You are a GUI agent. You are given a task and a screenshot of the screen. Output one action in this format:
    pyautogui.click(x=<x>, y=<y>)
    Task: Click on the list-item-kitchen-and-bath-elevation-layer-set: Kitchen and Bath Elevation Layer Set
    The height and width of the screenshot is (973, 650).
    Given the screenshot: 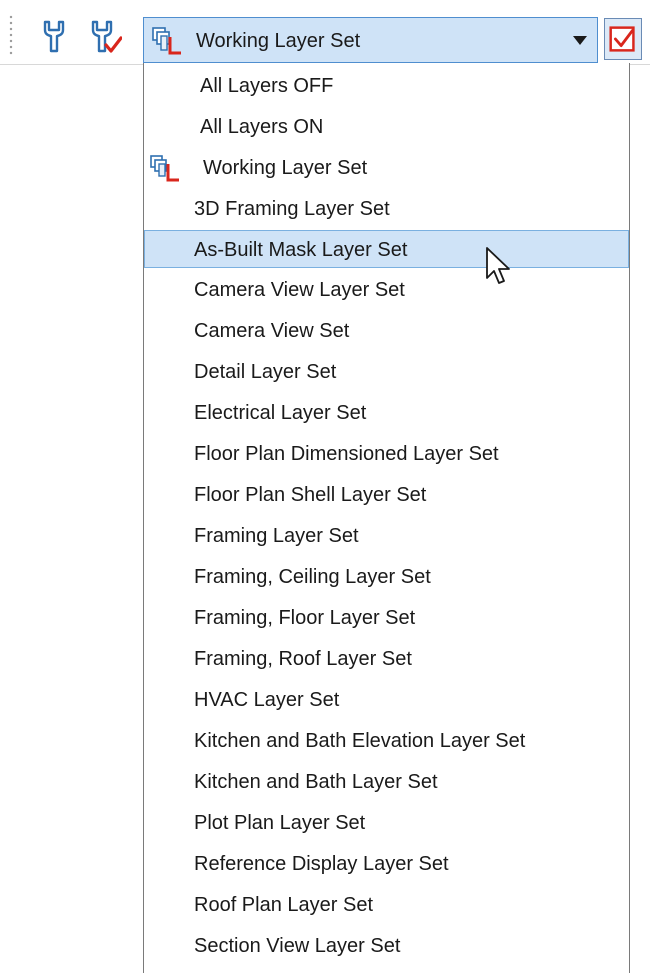 What is the action you would take?
    pyautogui.click(x=386, y=741)
    